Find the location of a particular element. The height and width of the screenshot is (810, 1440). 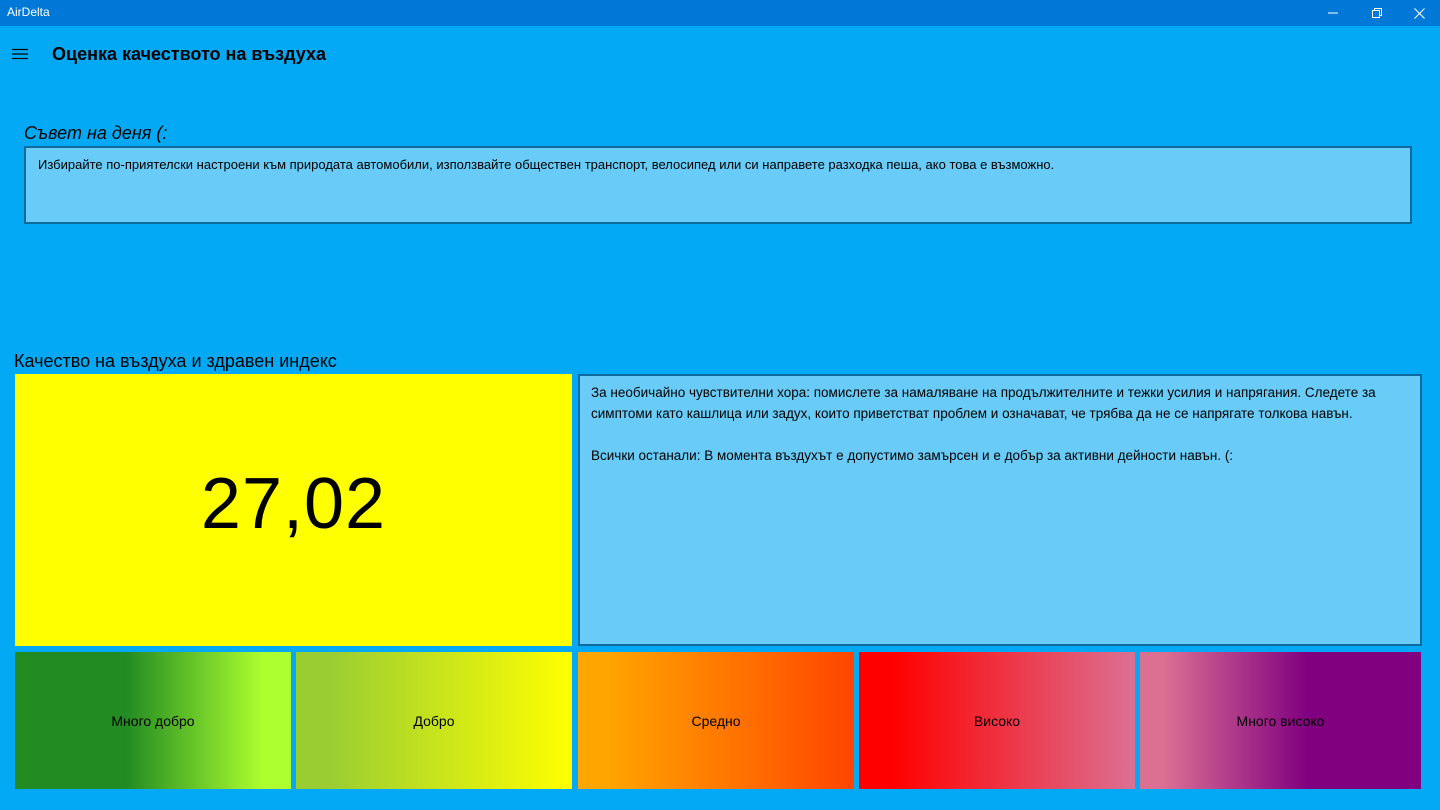

scale-label: Добро is located at coordinates (434, 720).